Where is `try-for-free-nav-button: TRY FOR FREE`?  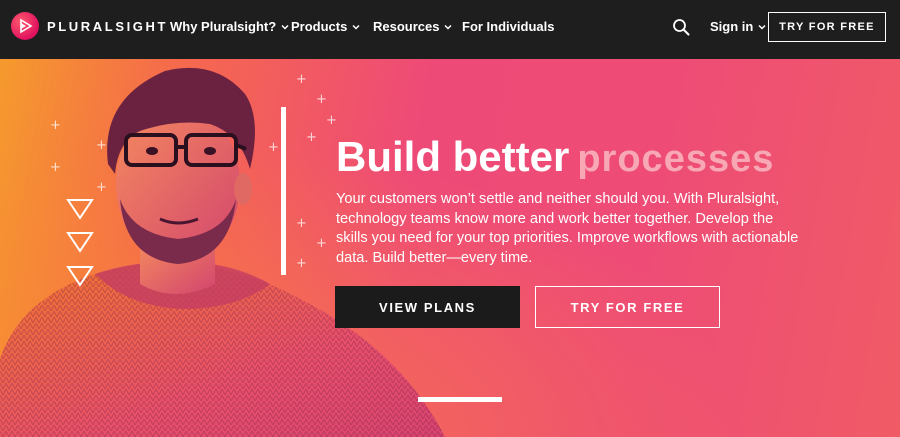 try-for-free-nav-button: TRY FOR FREE is located at coordinates (827, 27).